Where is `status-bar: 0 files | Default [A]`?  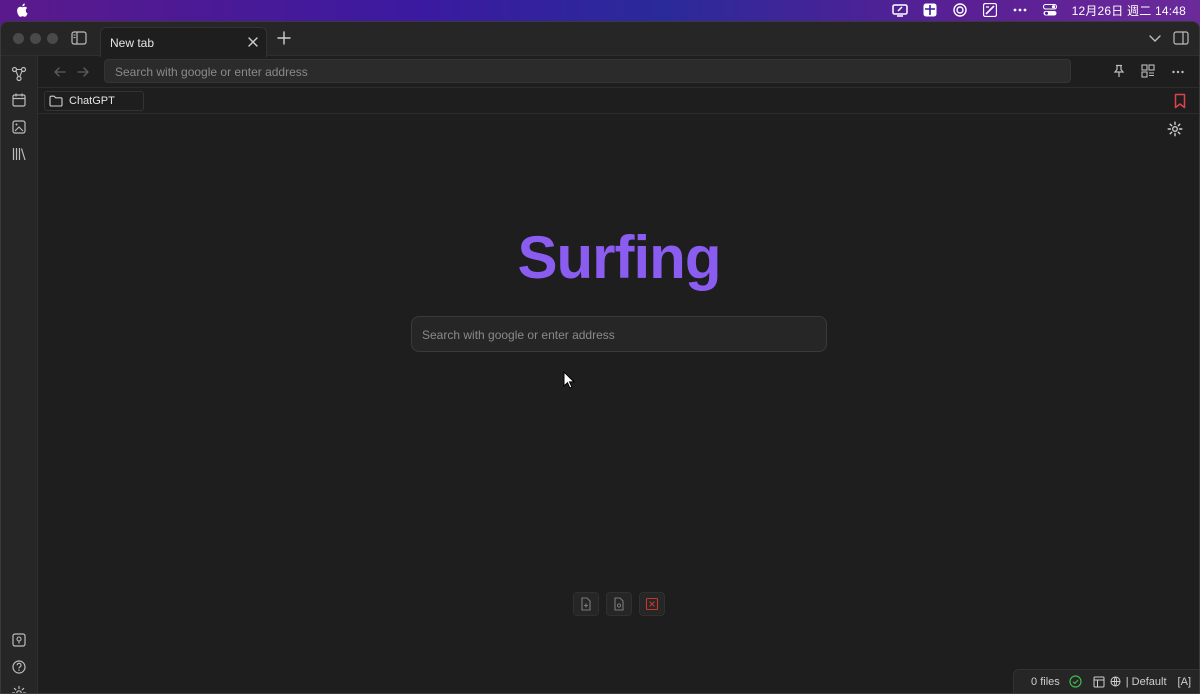 status-bar: 0 files | Default [A] is located at coordinates (1106, 681).